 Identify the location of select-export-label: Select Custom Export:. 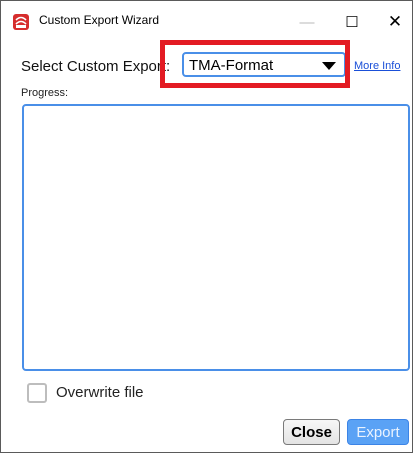
(96, 66).